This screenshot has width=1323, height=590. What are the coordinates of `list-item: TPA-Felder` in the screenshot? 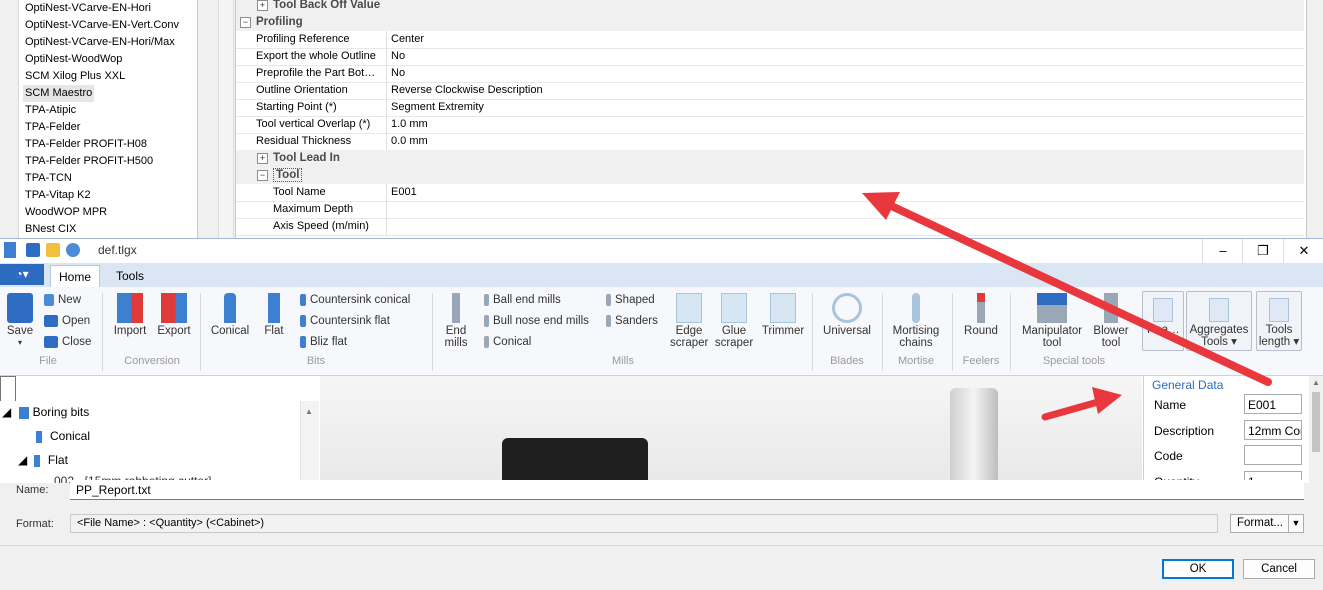 It's located at (52, 127).